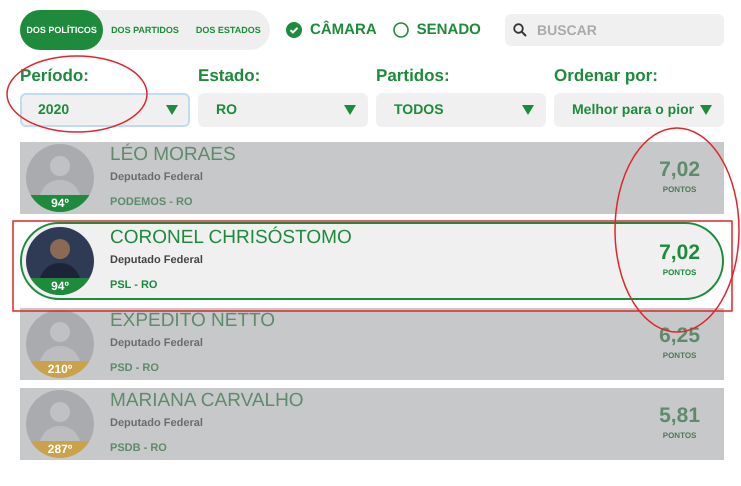 This screenshot has height=486, width=741. I want to click on politician-card: 287º MARIANA CARVALHO Deputado Federal PSDB - RO 5,81 PONTOS, so click(372, 424).